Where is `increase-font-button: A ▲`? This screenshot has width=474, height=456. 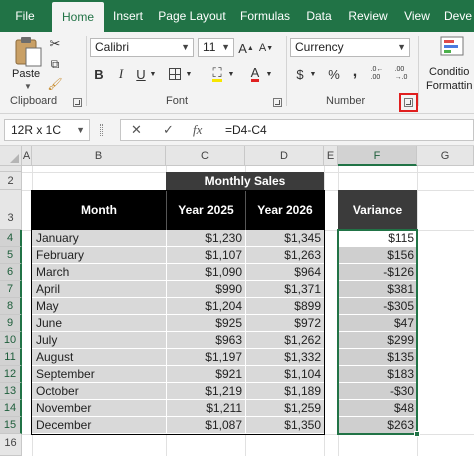 increase-font-button: A ▲ is located at coordinates (246, 48).